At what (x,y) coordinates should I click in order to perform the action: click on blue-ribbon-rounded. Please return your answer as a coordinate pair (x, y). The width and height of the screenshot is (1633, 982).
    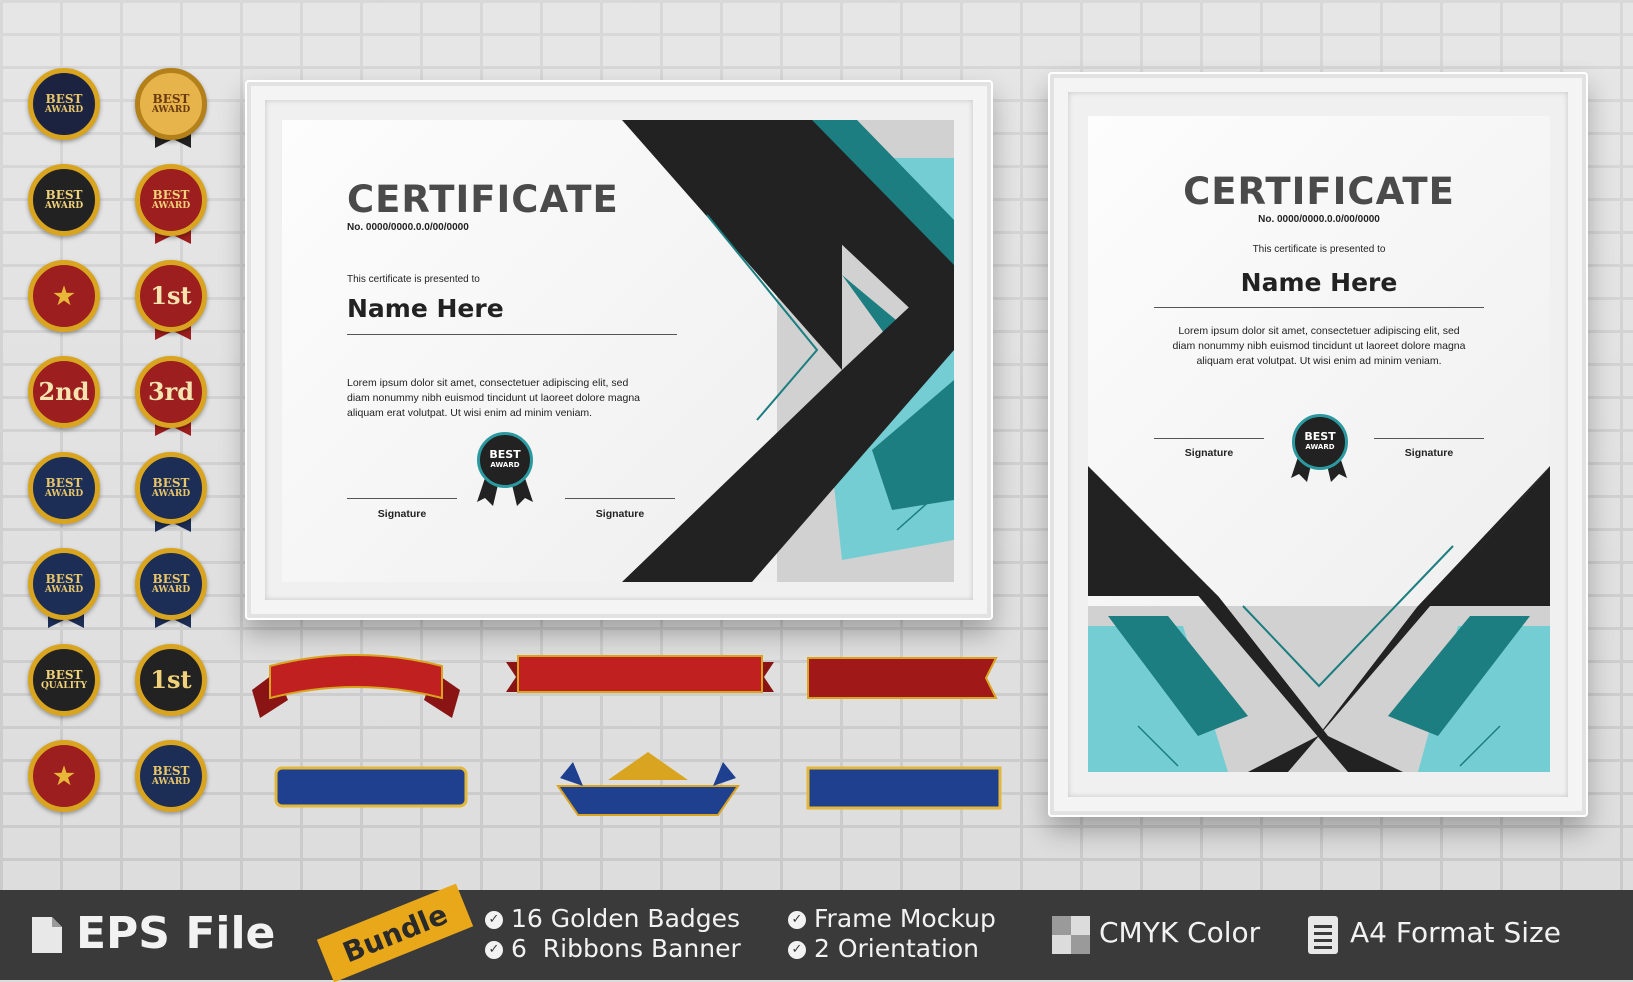
    Looking at the image, I should click on (371, 787).